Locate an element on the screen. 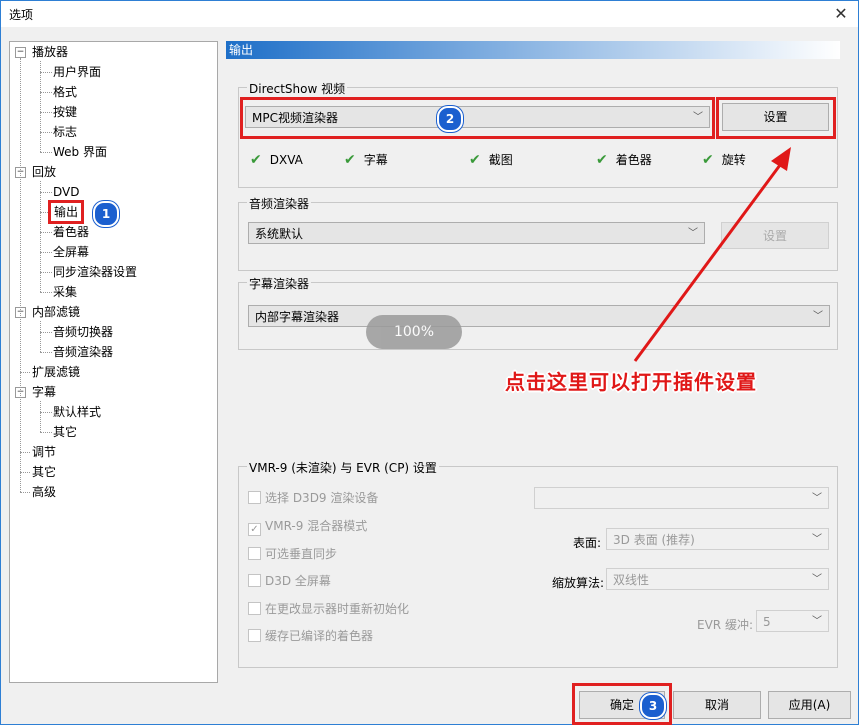 The image size is (859, 725). arrow-line is located at coordinates (709, 261).